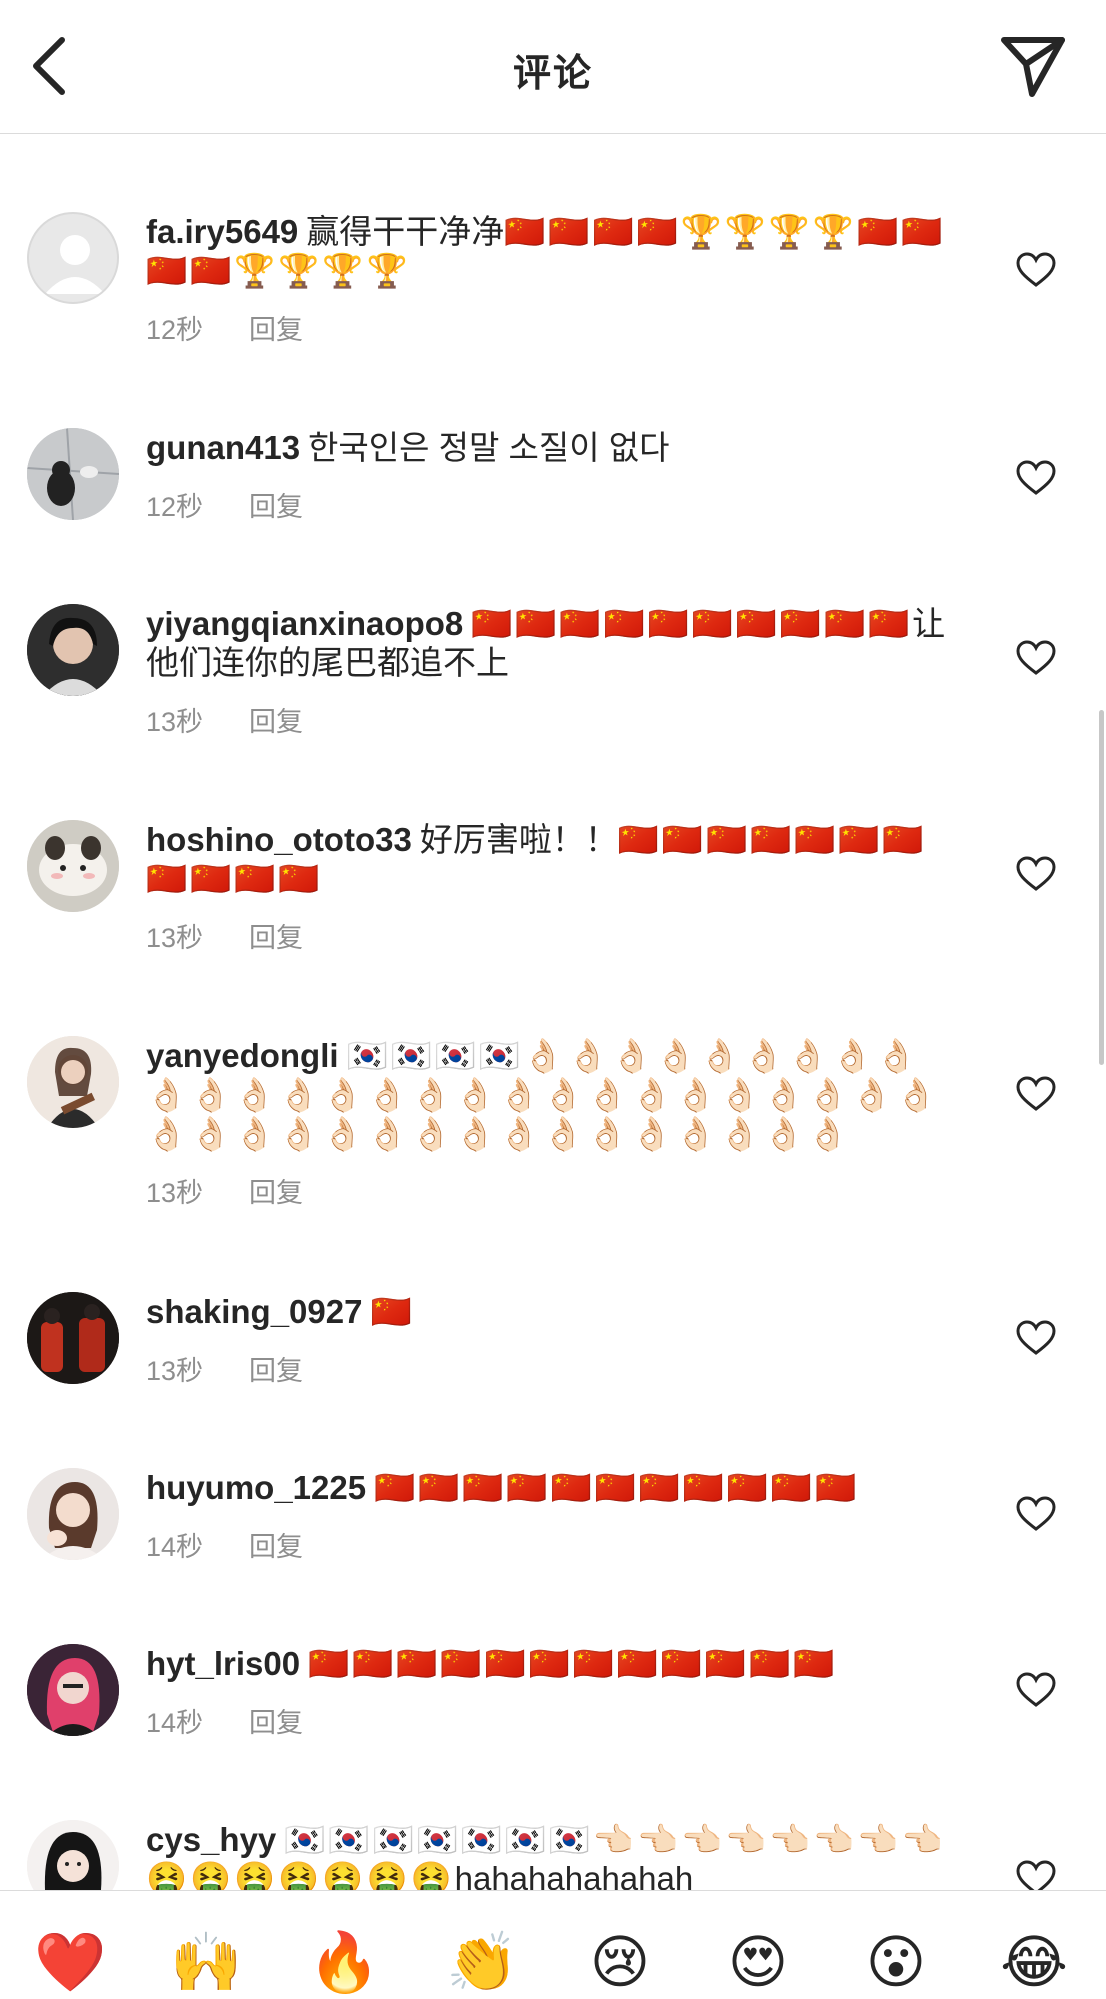 The width and height of the screenshot is (1106, 1999). I want to click on comment-message: 好厉害啦！！, so click(518, 839).